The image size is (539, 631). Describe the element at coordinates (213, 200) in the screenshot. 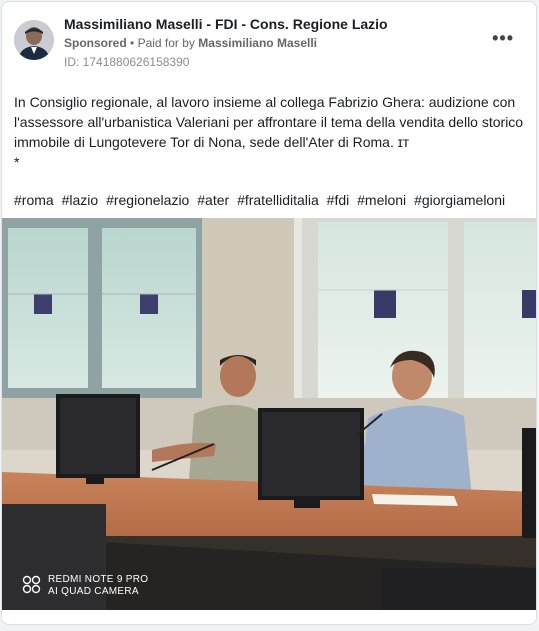

I see `hashtag: #ater` at that location.